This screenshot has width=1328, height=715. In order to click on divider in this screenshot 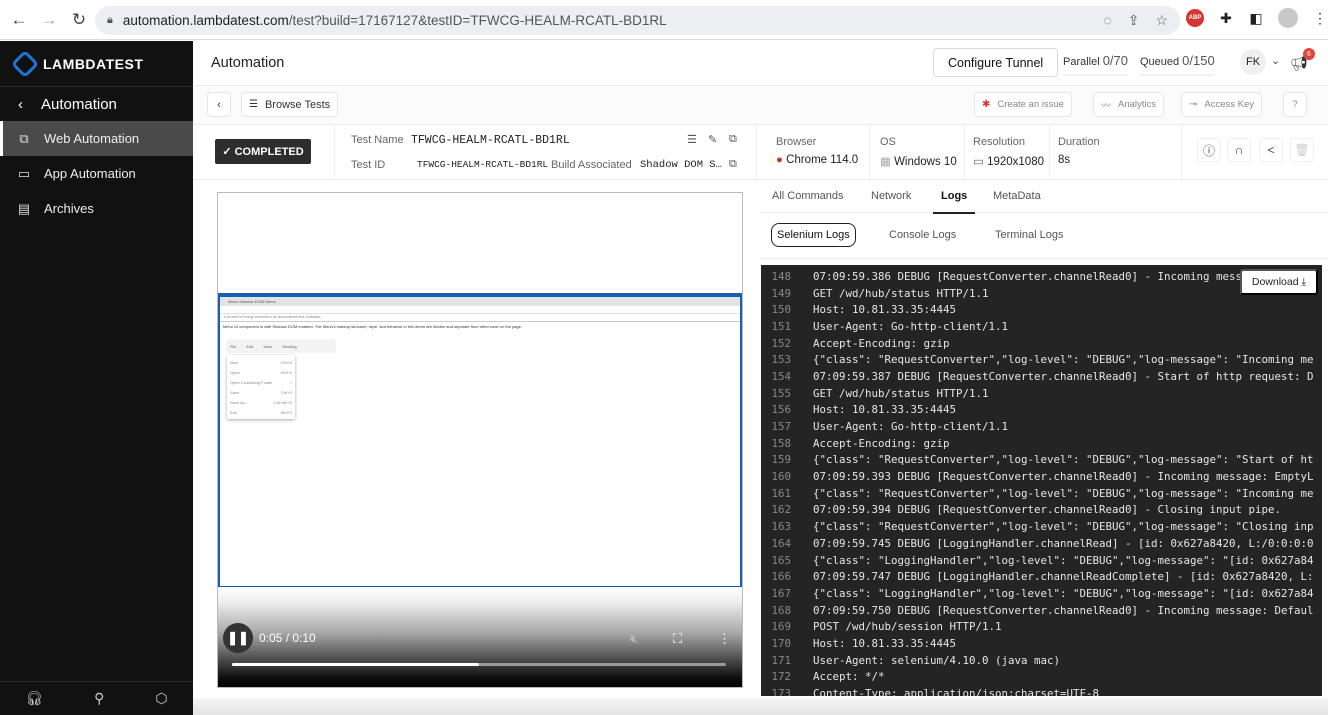, I will do `click(1181, 152)`.